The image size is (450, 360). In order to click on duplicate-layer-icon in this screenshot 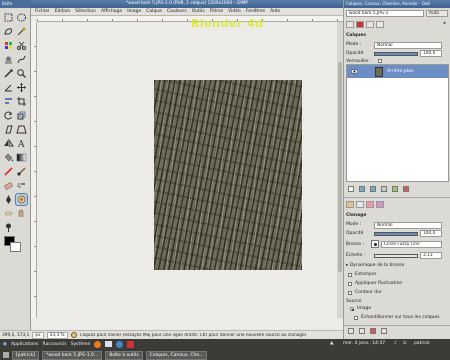, I will do `click(384, 189)`.